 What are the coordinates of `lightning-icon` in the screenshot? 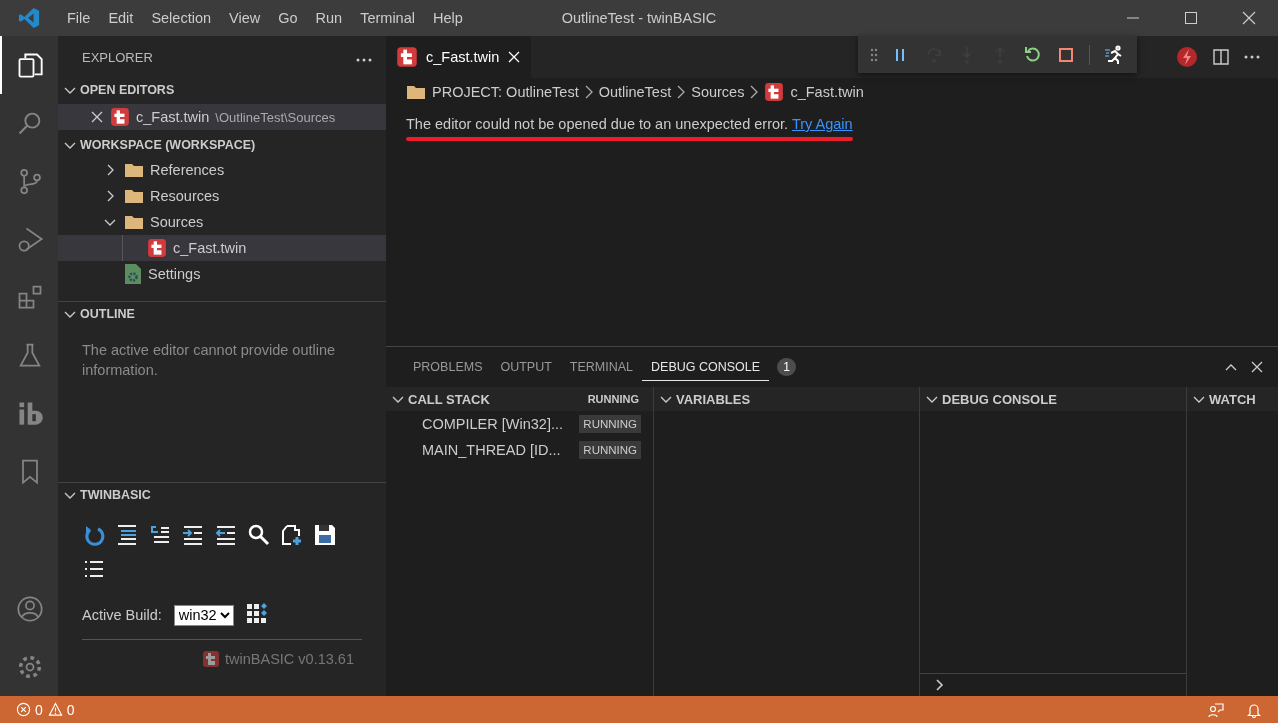 It's located at (1187, 57).